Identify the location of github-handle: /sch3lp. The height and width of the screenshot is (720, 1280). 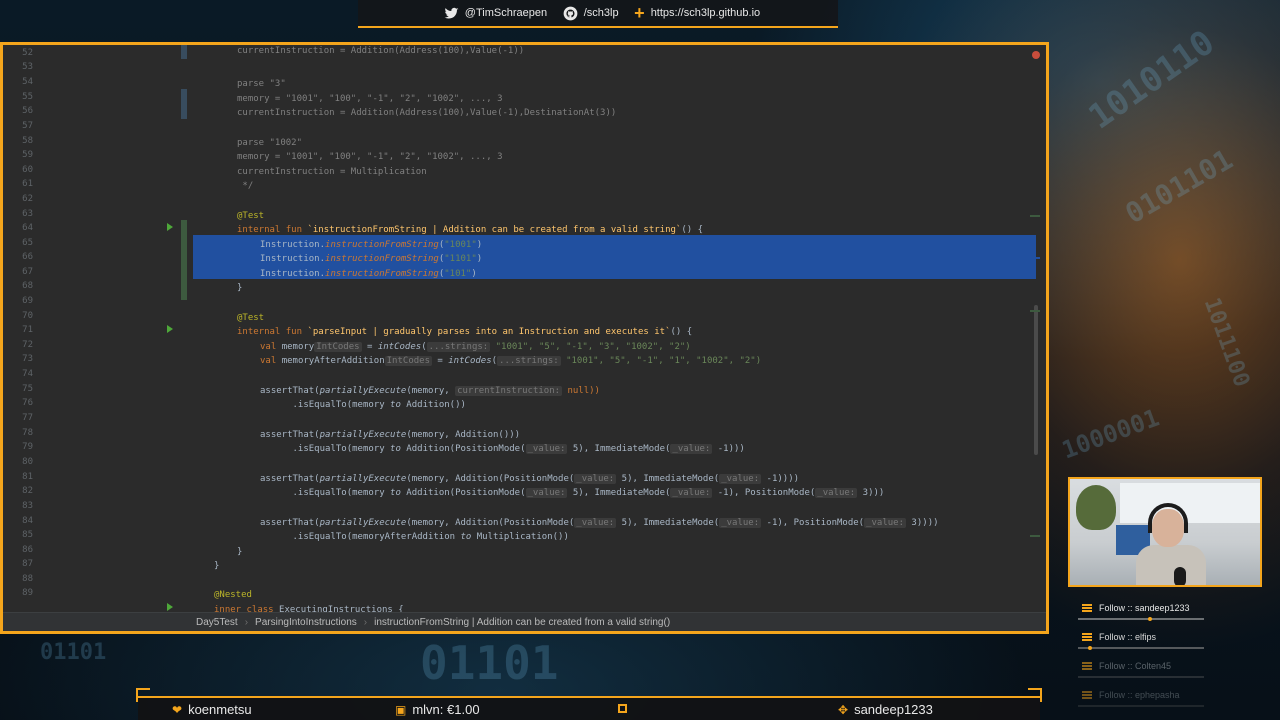
(601, 13).